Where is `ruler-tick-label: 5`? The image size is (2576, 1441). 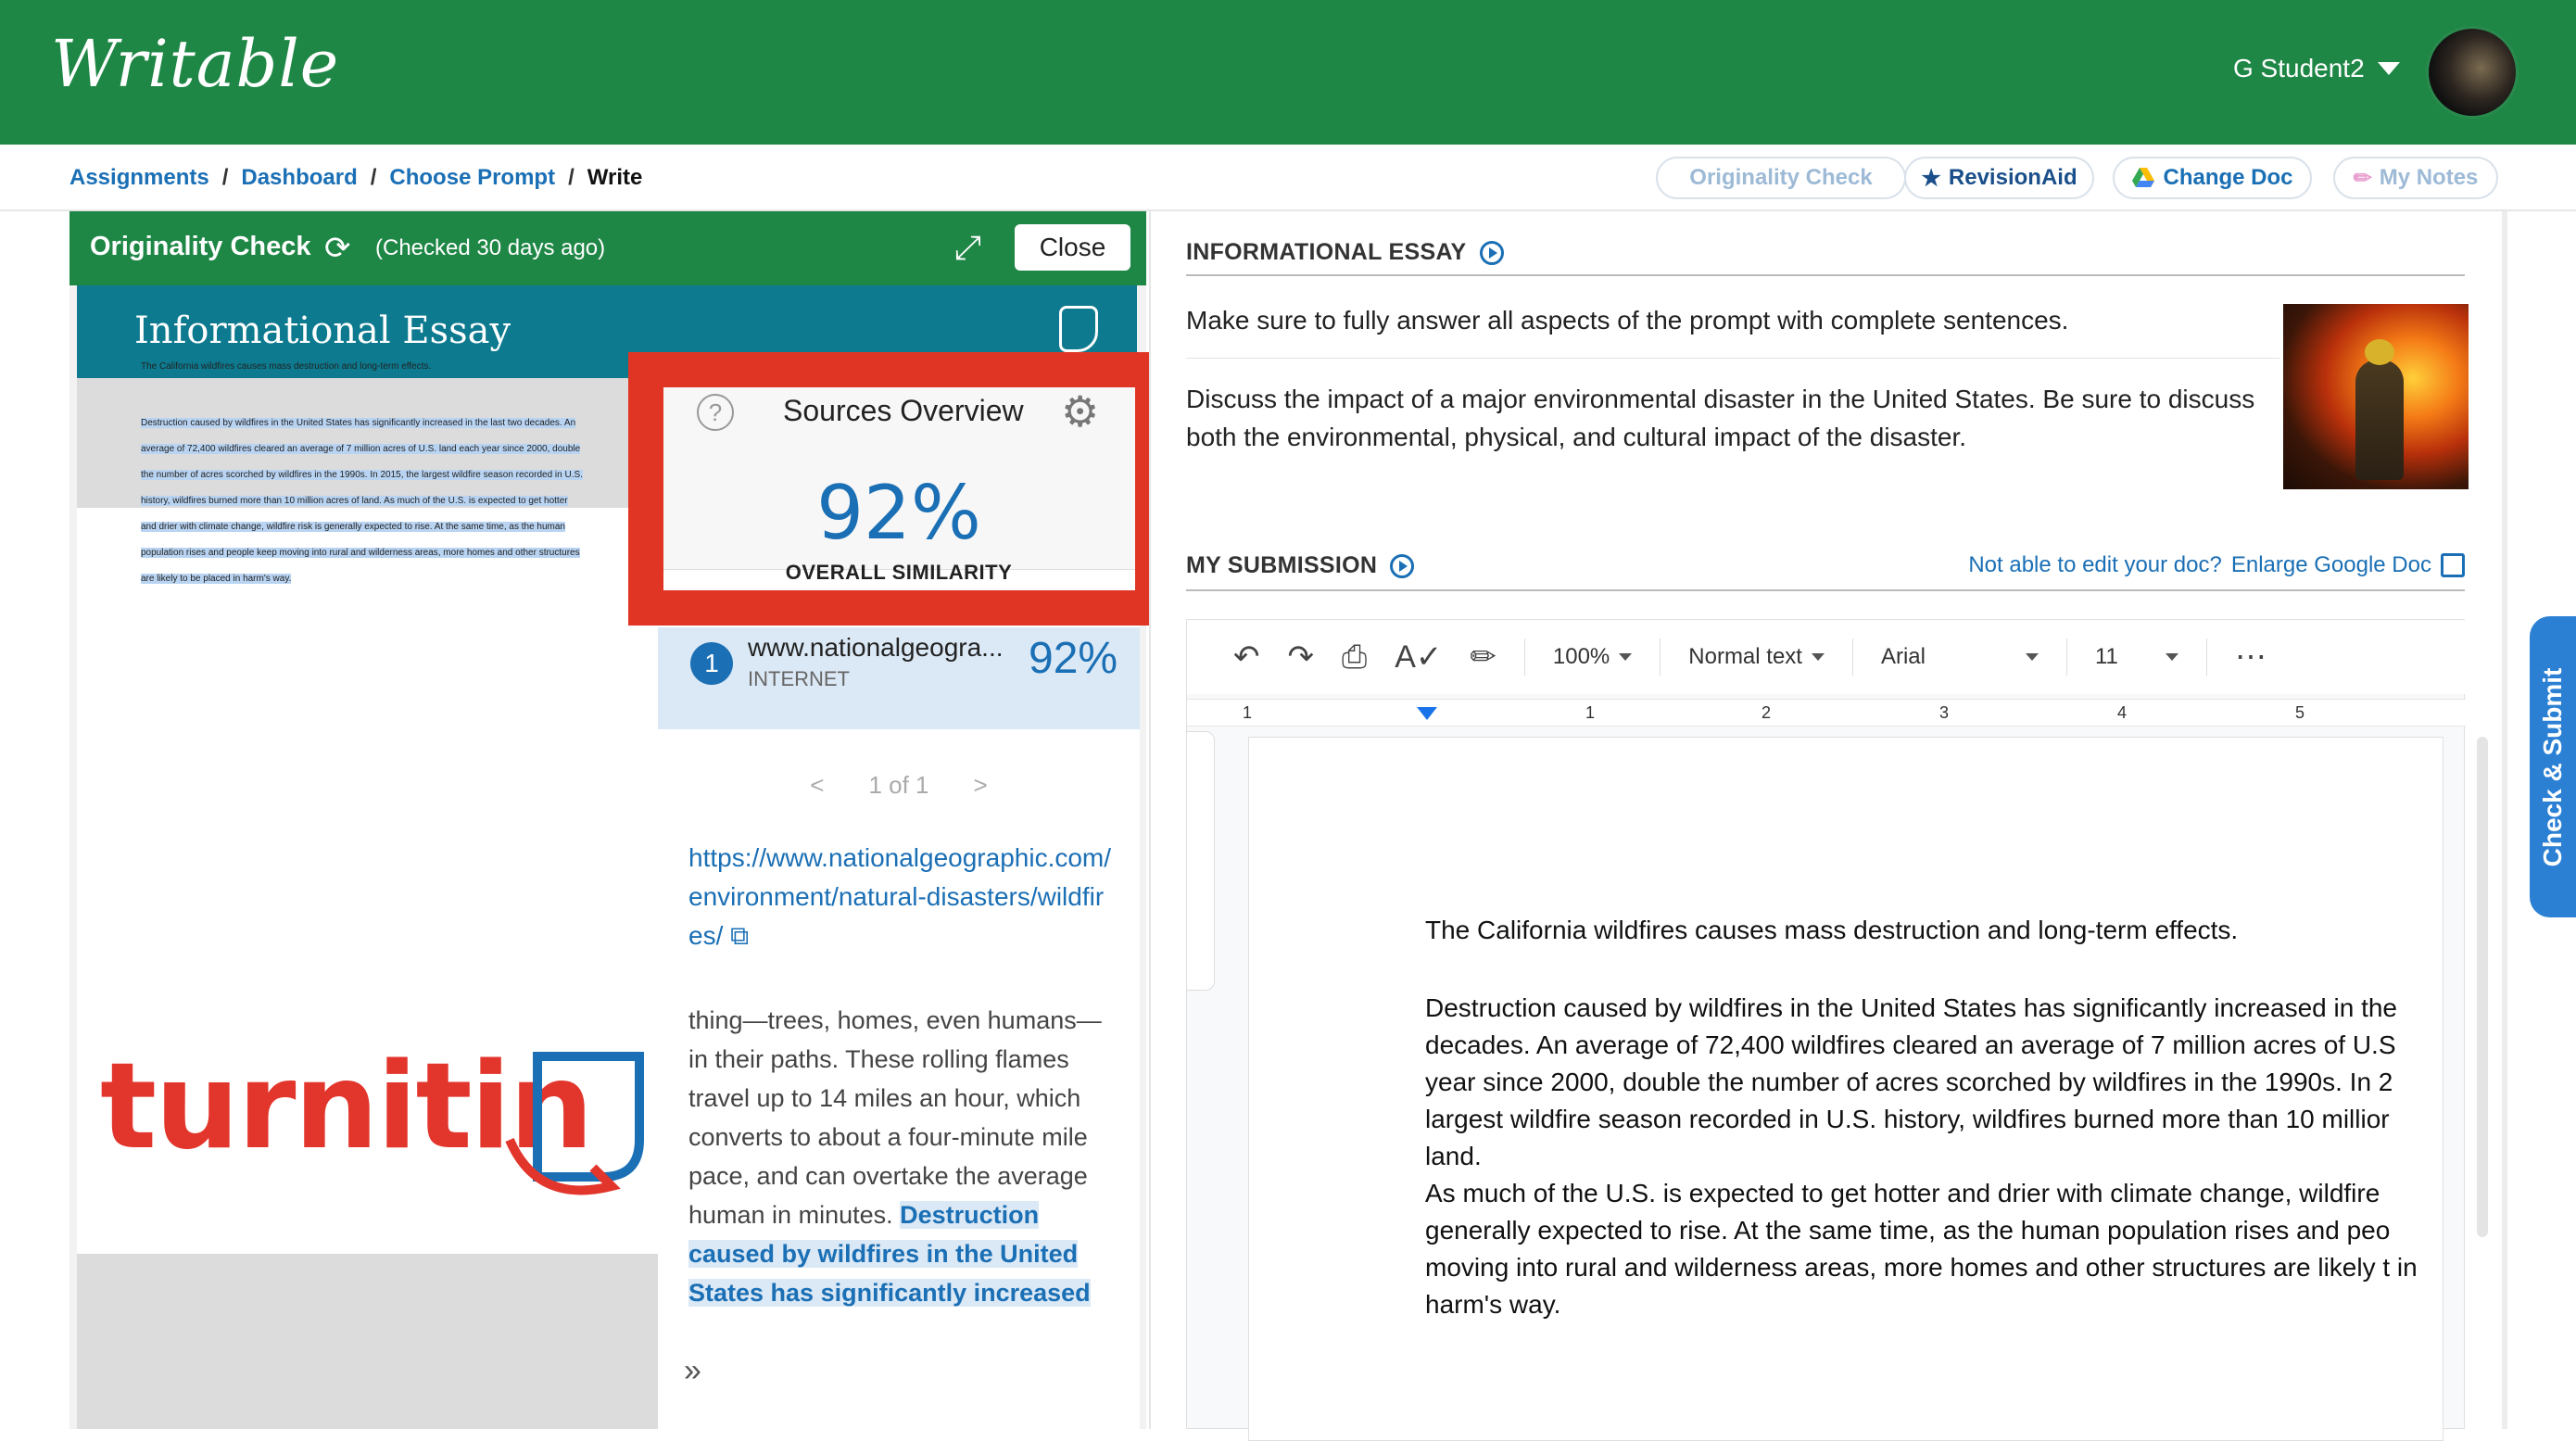
ruler-tick-label: 5 is located at coordinates (2300, 712).